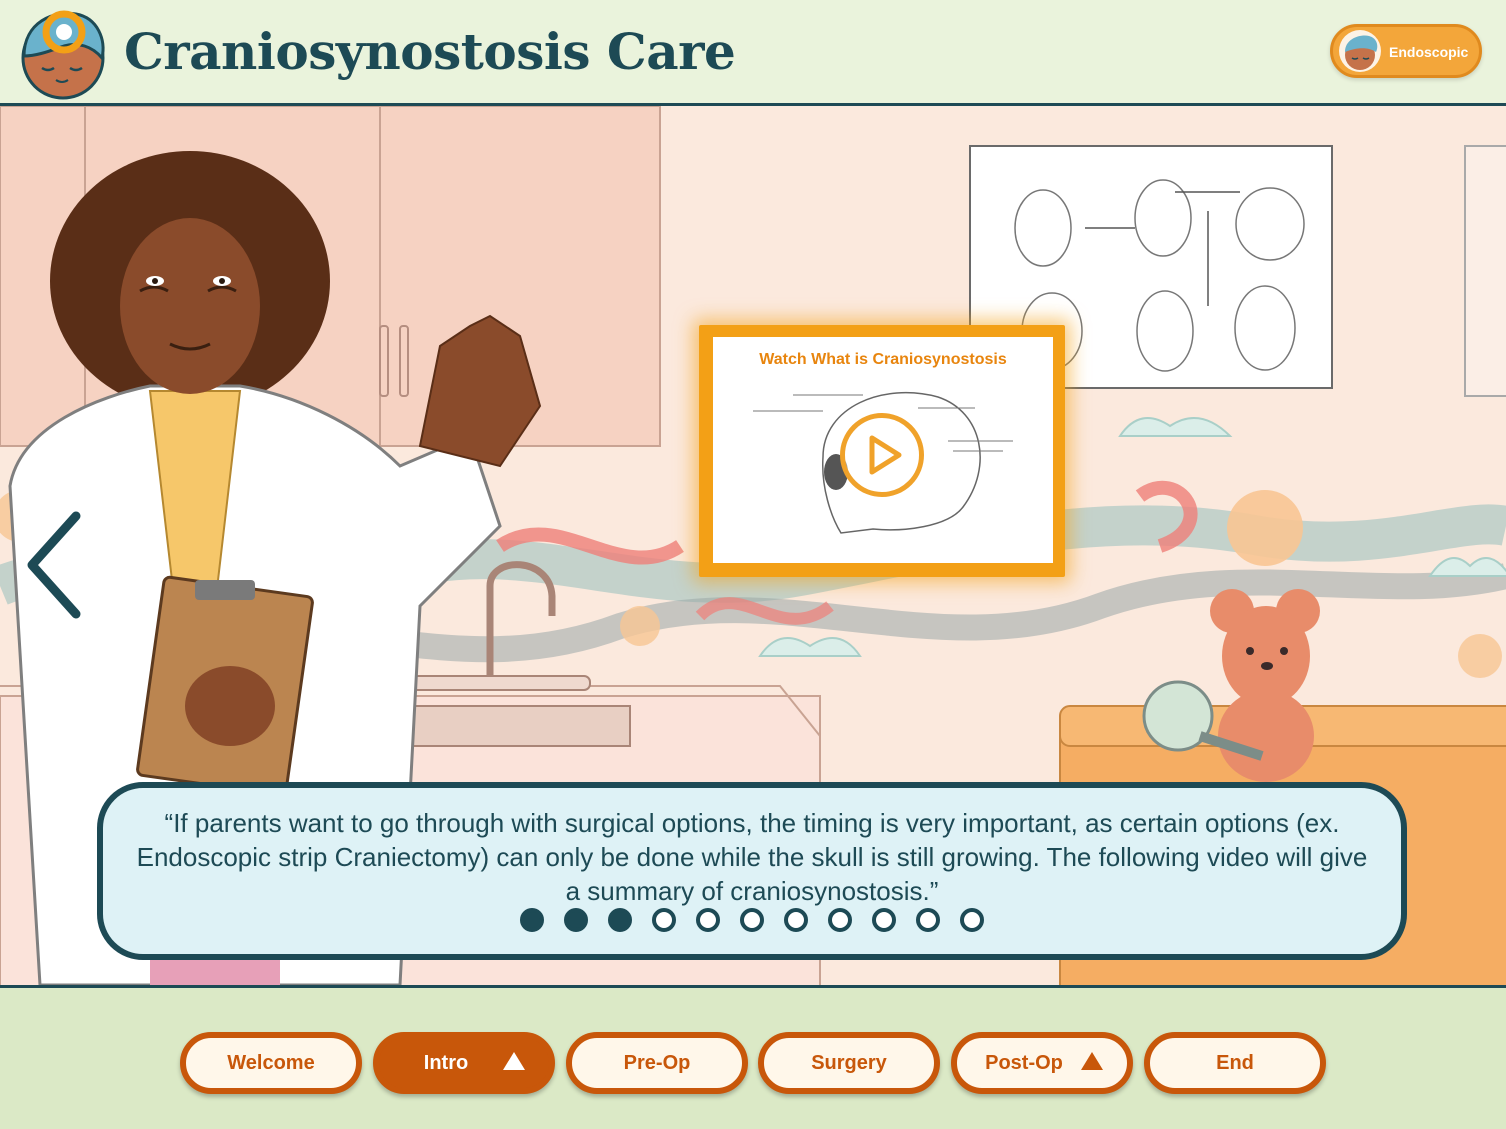 The image size is (1506, 1129). I want to click on nav-post-op-label: Post-Op, so click(1024, 1062).